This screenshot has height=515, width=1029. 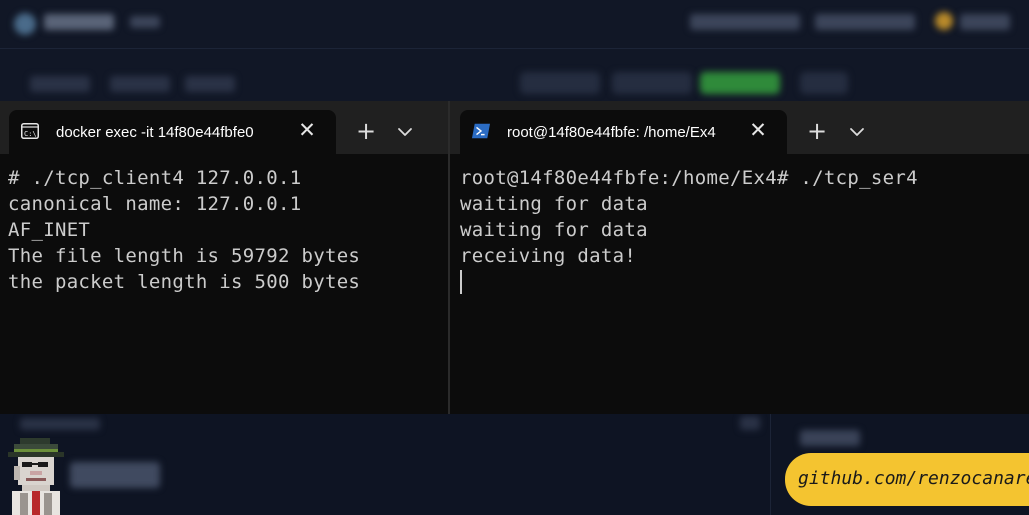 I want to click on background-heading, so click(x=115, y=475).